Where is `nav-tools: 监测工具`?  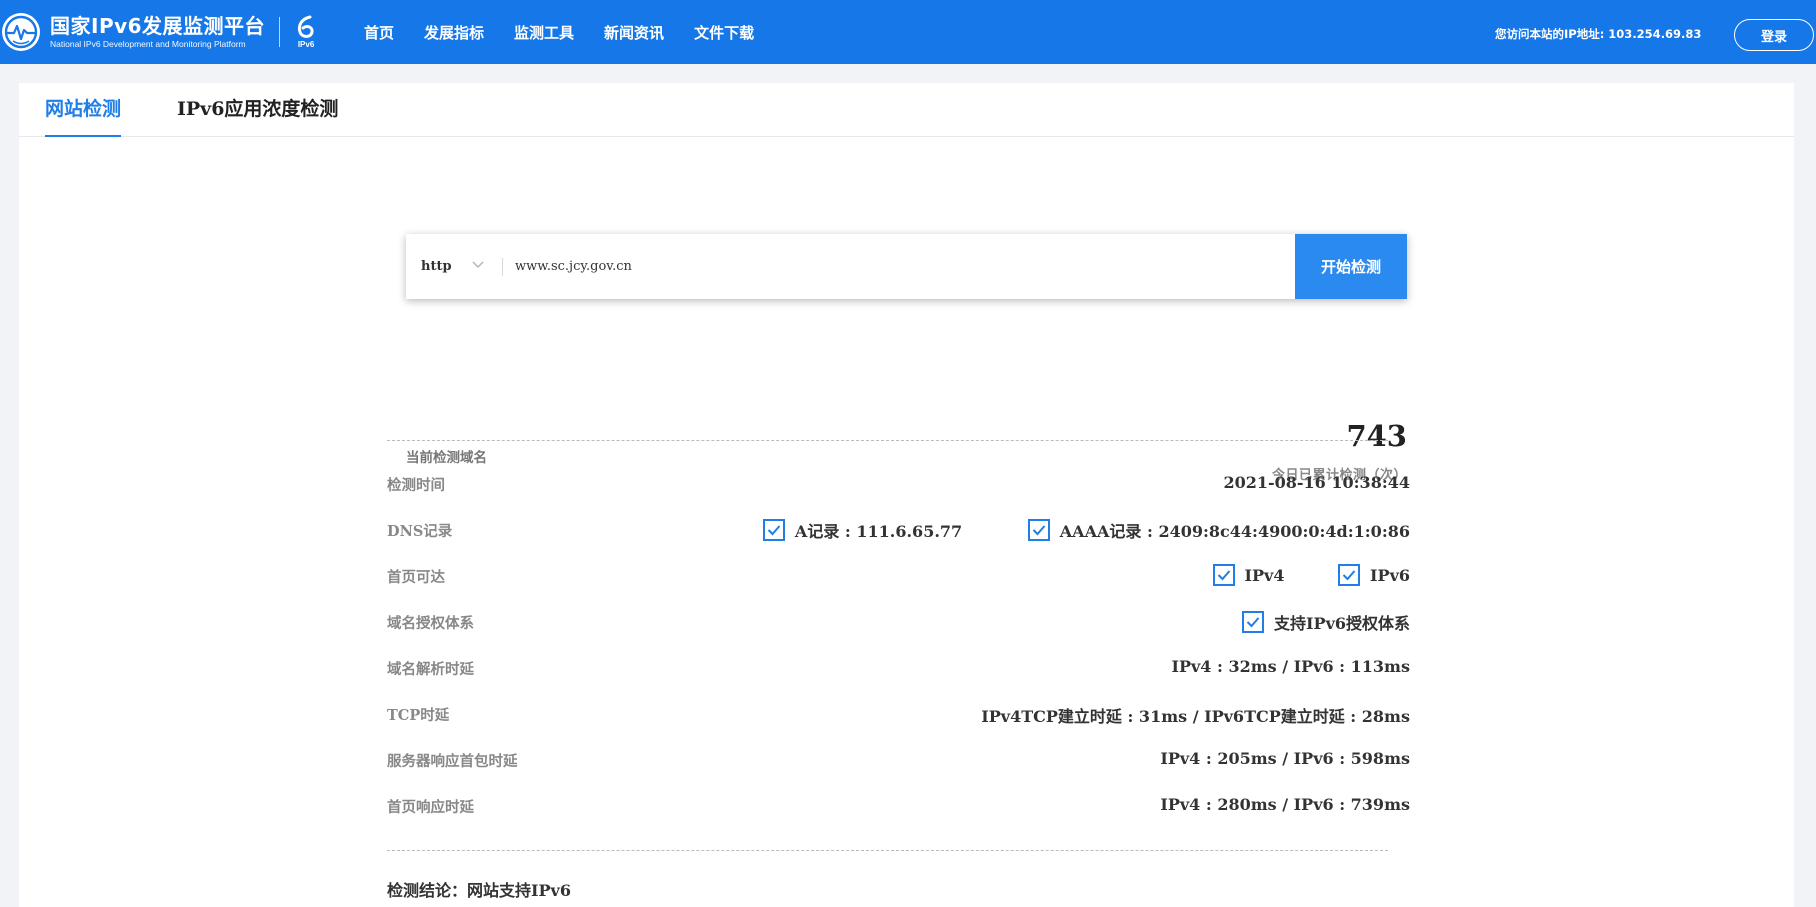 nav-tools: 监测工具 is located at coordinates (544, 32).